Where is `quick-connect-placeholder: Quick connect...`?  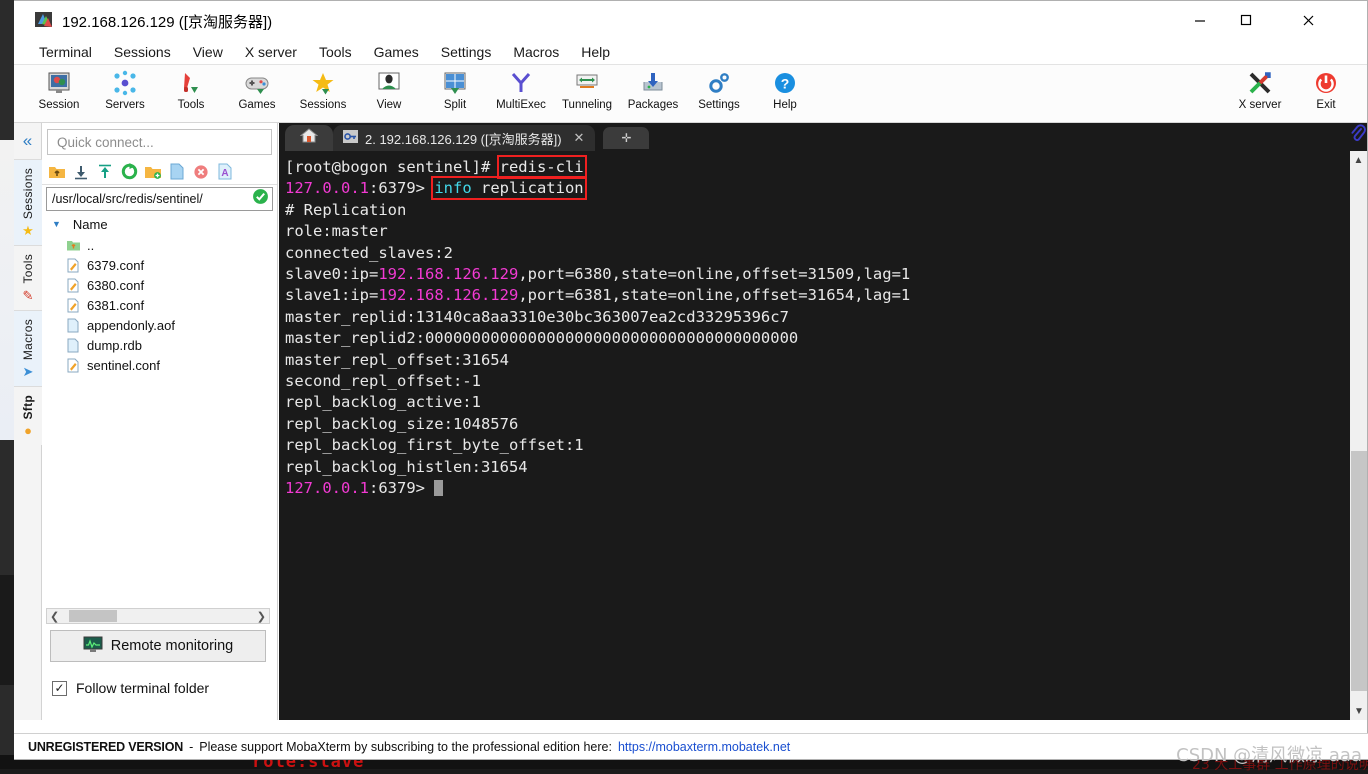 quick-connect-placeholder: Quick connect... is located at coordinates (105, 142).